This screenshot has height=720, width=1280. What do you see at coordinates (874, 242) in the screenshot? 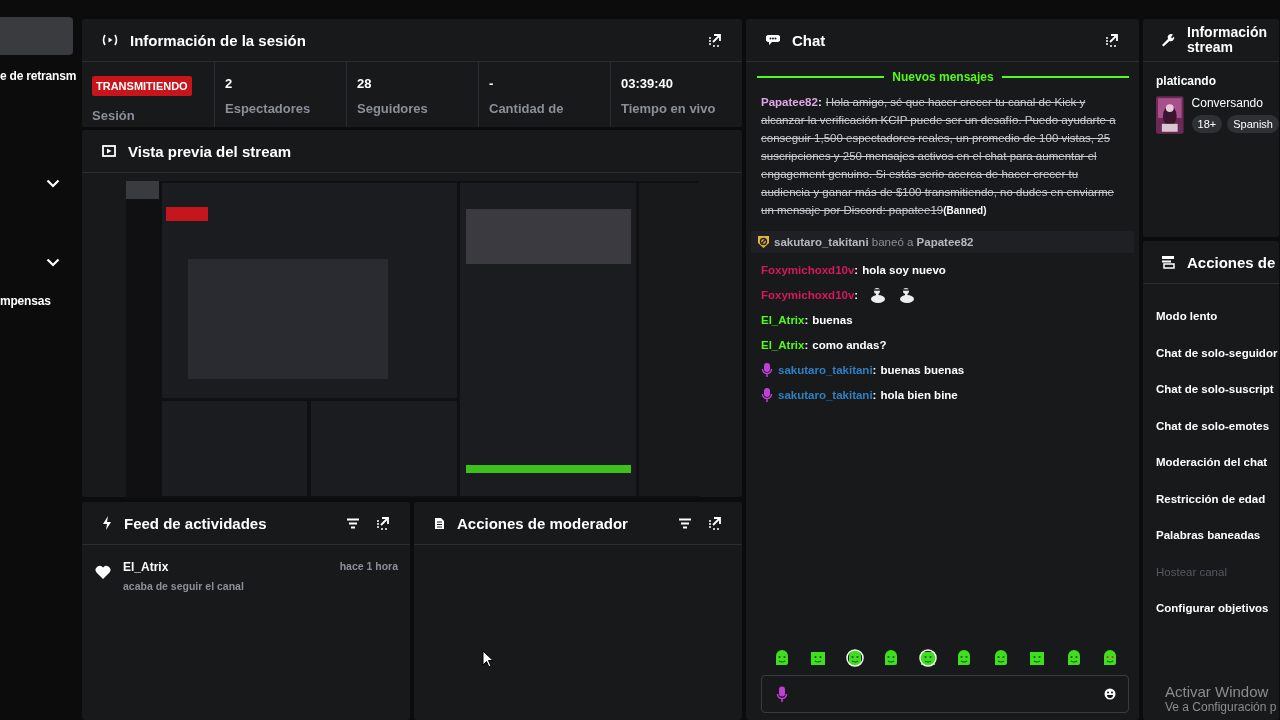
I see `ban-text: sakutaro_takitani baneó a Papatee82` at bounding box center [874, 242].